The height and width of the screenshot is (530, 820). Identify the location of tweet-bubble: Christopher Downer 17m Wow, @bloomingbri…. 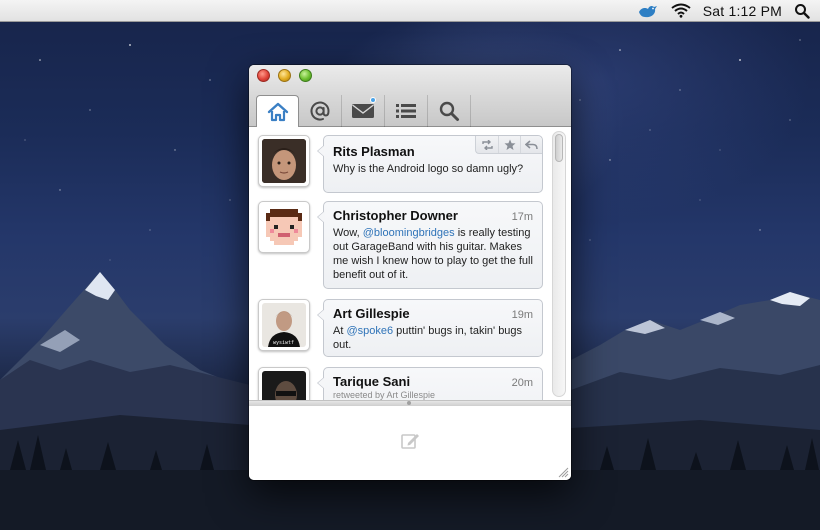
(430, 245).